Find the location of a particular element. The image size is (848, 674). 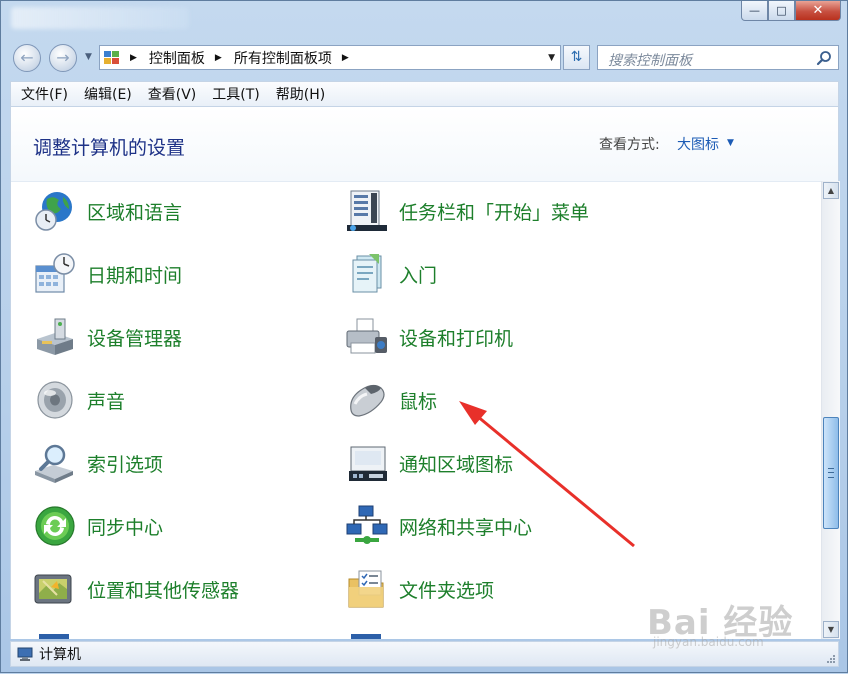

menu-file: 文件(F) is located at coordinates (44, 94).